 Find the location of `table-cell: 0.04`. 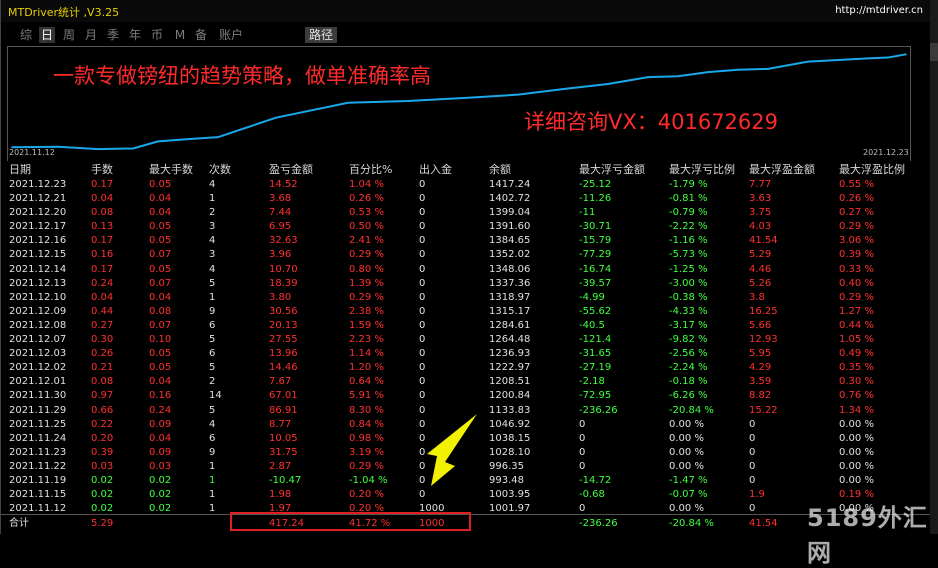

table-cell: 0.04 is located at coordinates (160, 382).